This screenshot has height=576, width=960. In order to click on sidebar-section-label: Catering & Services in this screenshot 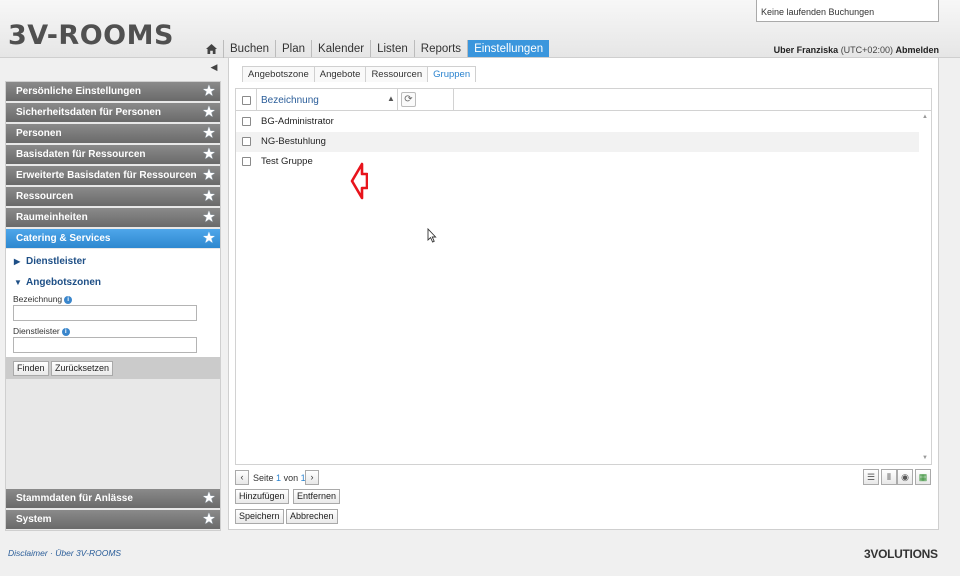, I will do `click(63, 238)`.